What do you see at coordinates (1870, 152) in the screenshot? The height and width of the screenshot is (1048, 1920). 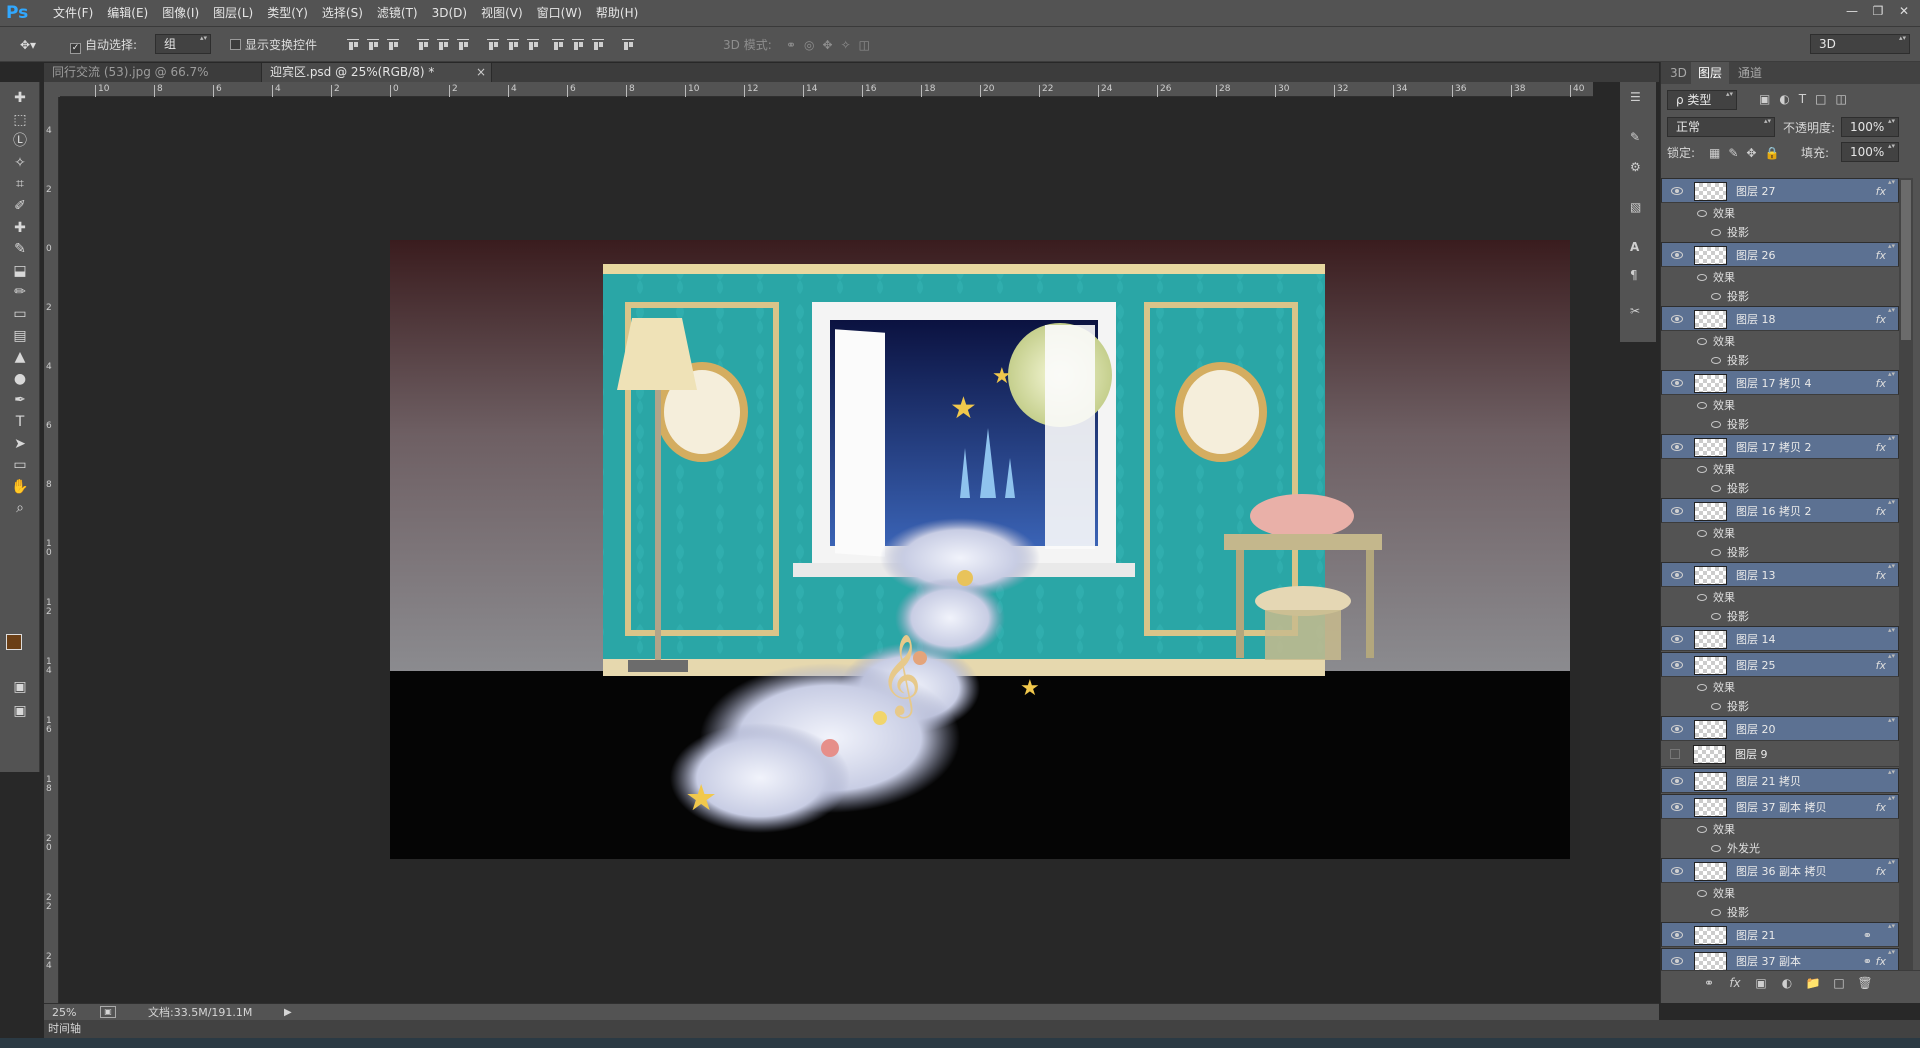 I see `fill-input: 100%` at bounding box center [1870, 152].